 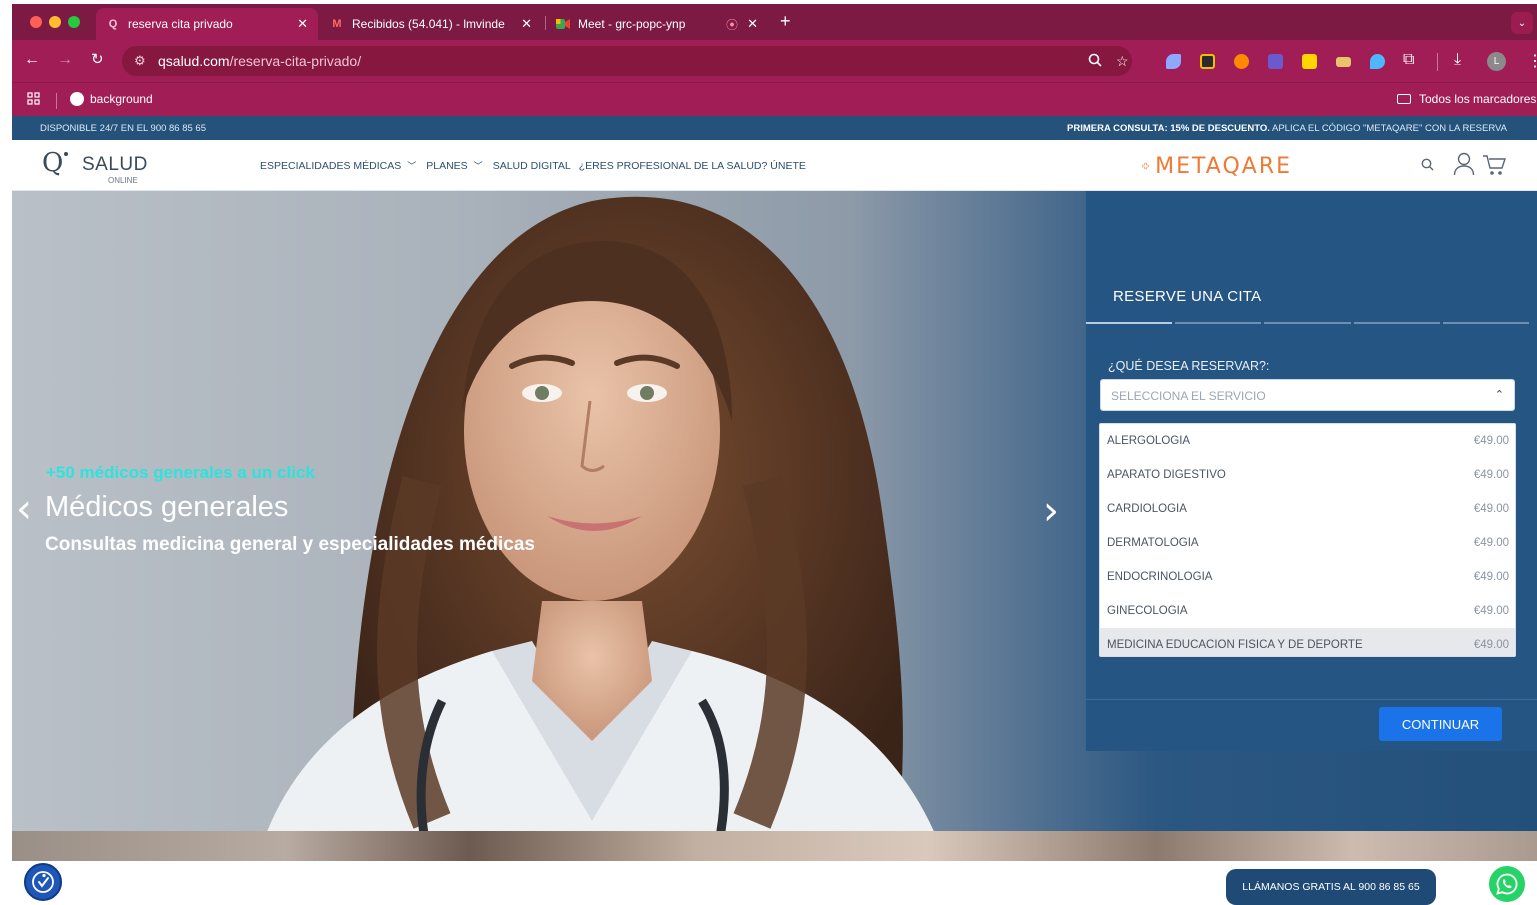 I want to click on call-free-button: LLÁMANOS GRATIS AL 900 86 85 65, so click(x=1331, y=887).